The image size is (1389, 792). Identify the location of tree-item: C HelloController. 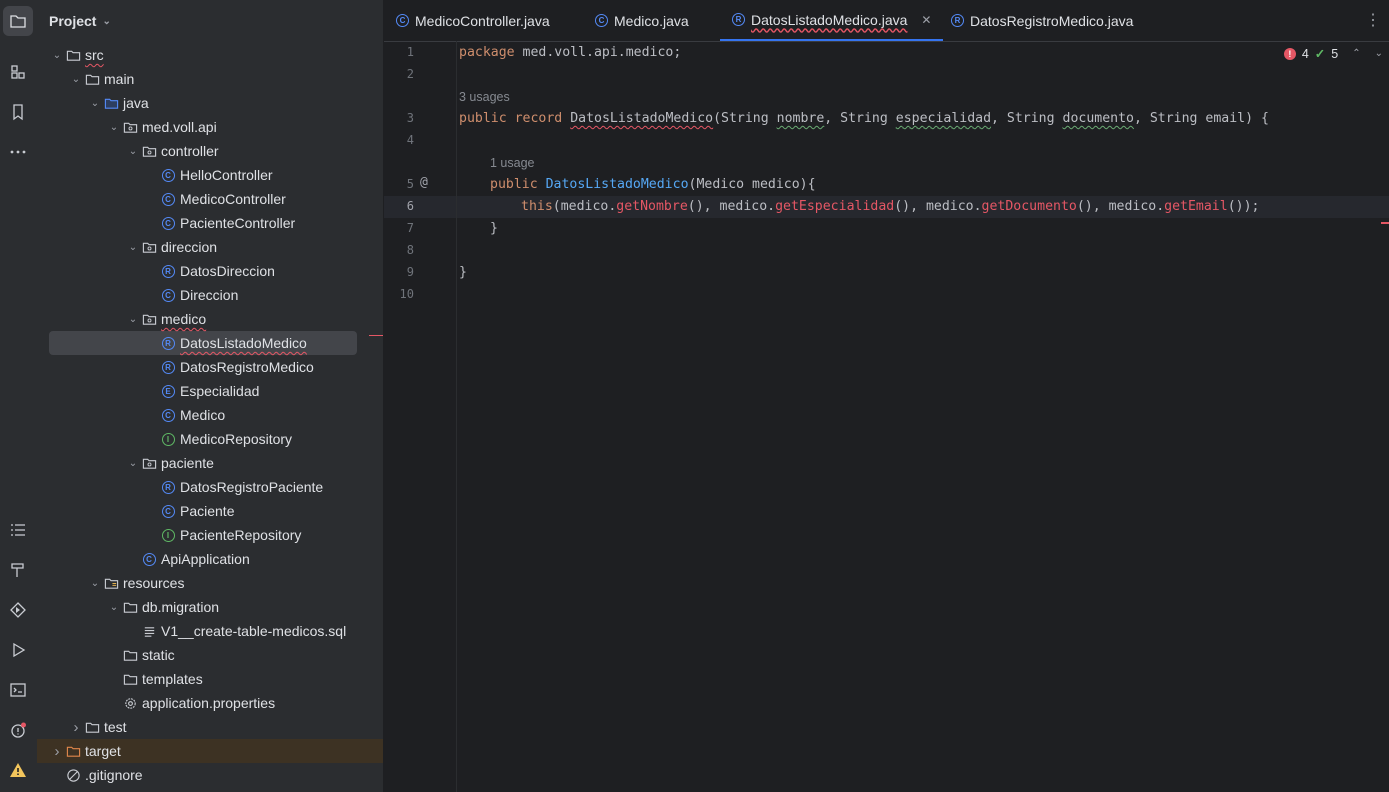
(210, 175).